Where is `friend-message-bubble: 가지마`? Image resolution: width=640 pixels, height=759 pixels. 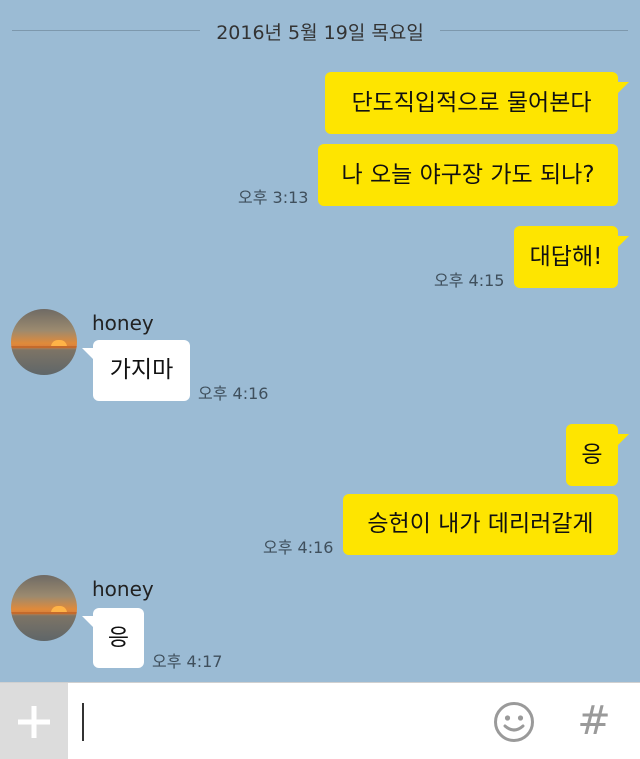 friend-message-bubble: 가지마 is located at coordinates (141, 370).